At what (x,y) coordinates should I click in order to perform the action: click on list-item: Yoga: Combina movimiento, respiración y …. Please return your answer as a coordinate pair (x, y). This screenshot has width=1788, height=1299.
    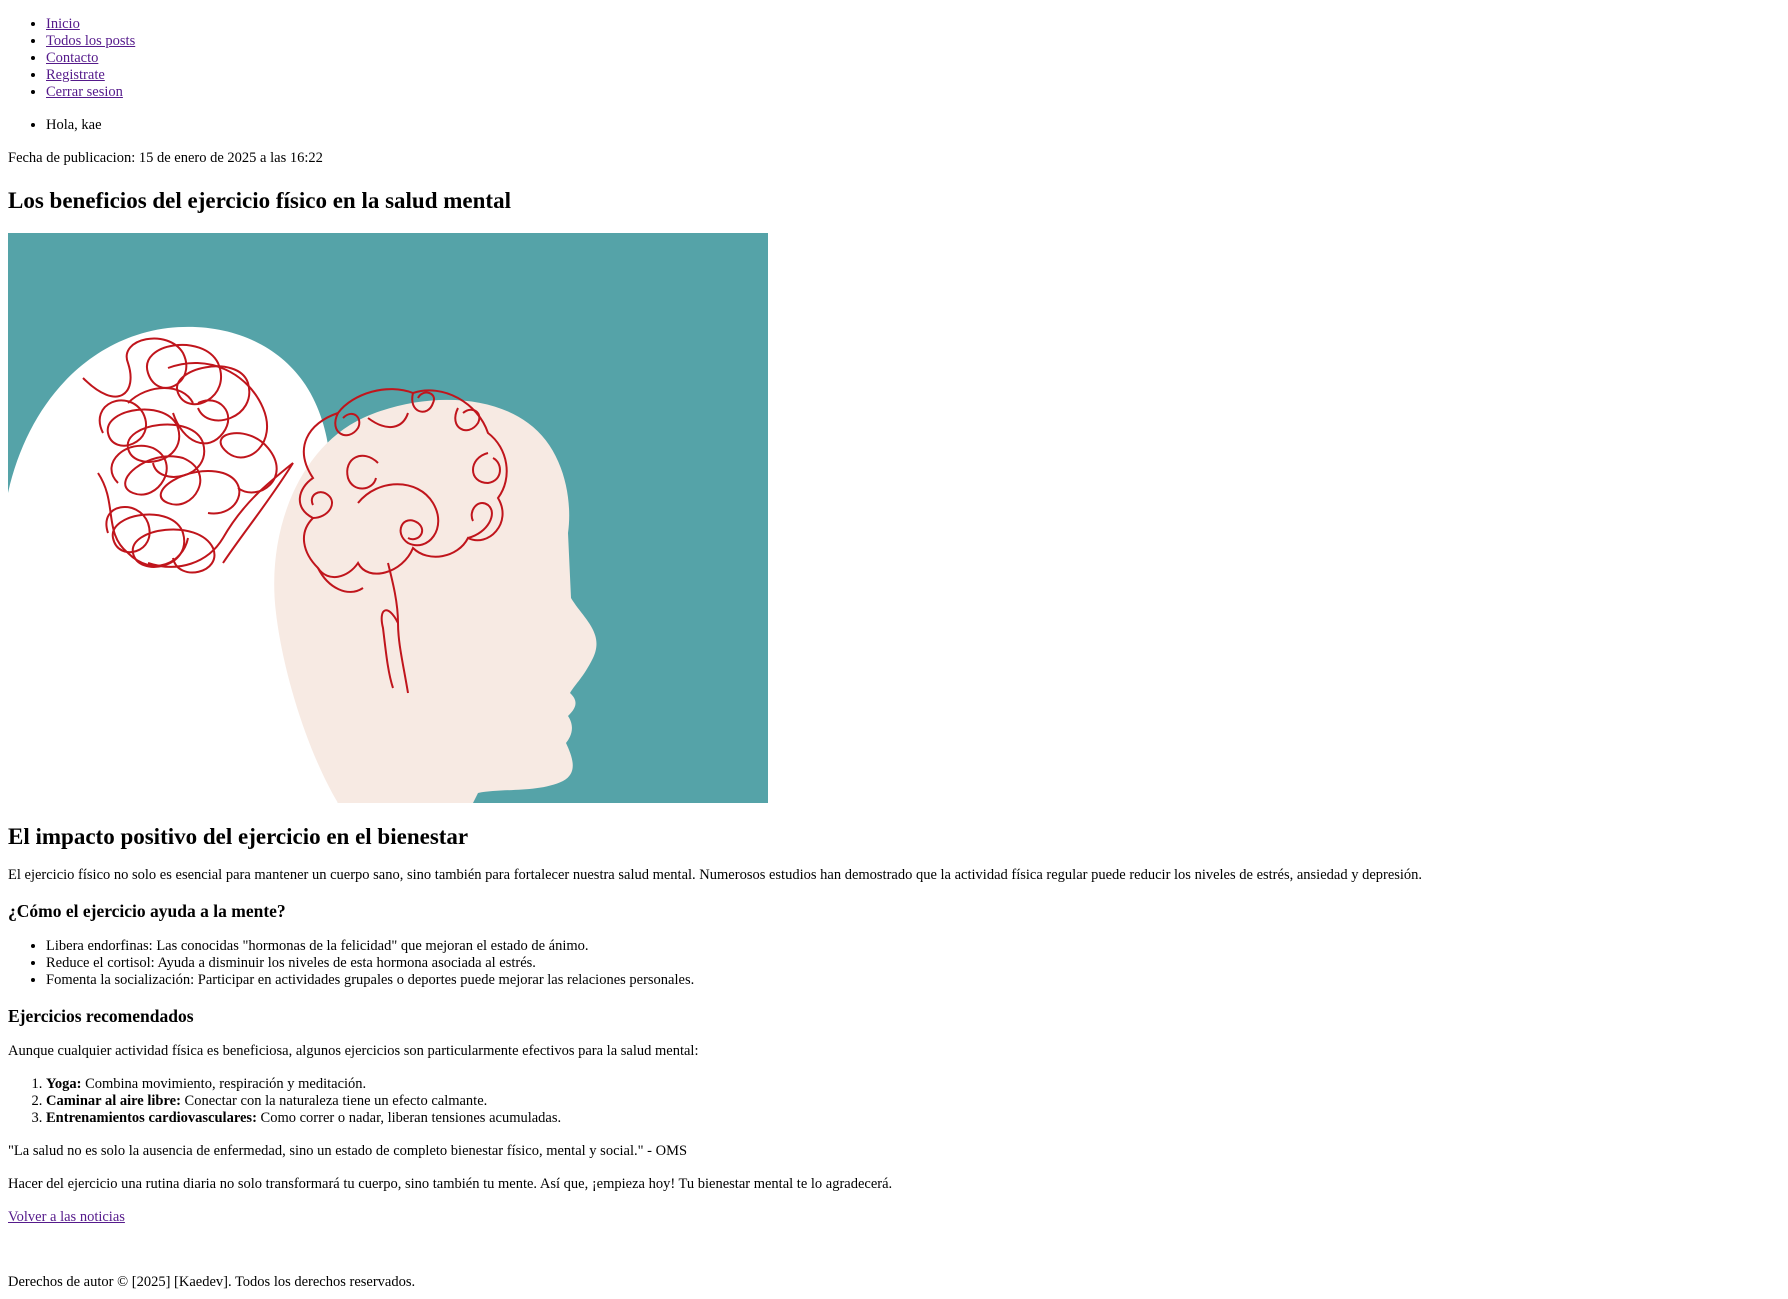
    Looking at the image, I should click on (913, 1084).